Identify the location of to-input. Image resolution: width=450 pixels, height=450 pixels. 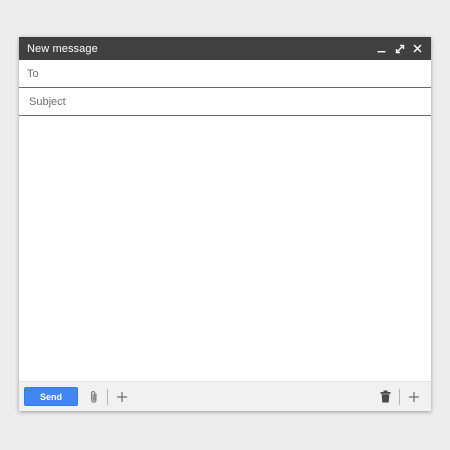
(237, 73).